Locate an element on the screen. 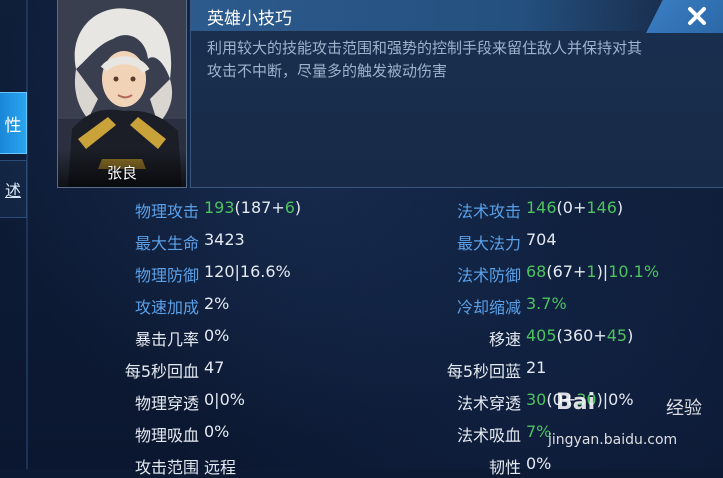 This screenshot has height=478, width=723. stat-row: 法术攻击 146(0+146) is located at coordinates (361, 210).